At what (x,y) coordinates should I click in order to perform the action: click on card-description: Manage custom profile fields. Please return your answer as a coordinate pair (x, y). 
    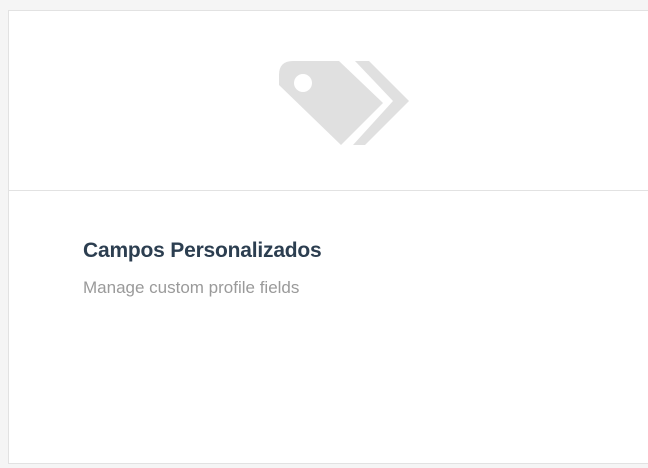
    Looking at the image, I should click on (191, 287).